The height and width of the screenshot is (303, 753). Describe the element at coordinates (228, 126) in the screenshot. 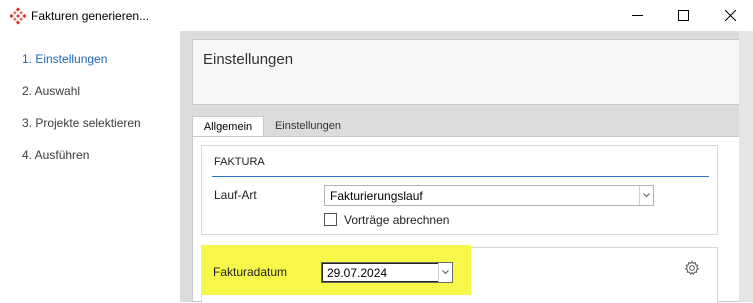

I see `tab-allgemein: Allgemein` at that location.